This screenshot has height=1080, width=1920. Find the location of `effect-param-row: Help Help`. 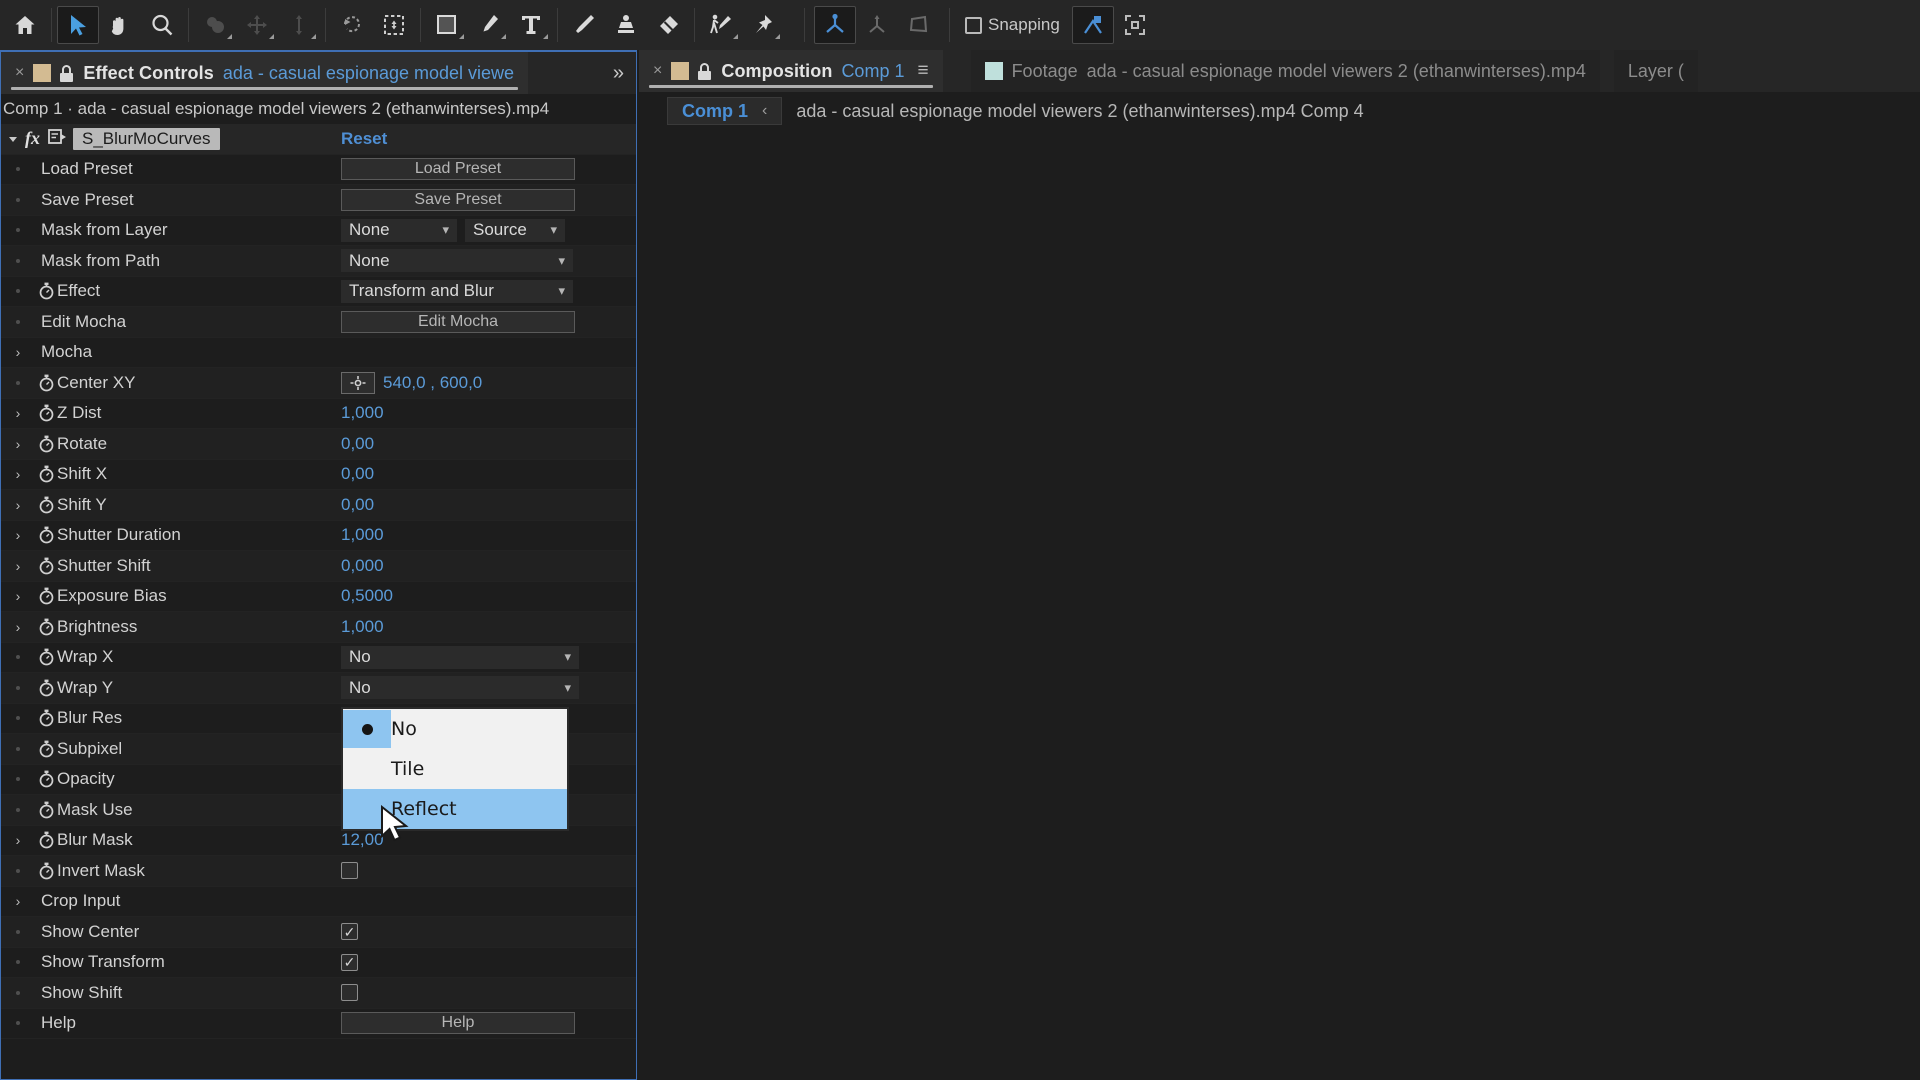

effect-param-row: Help Help is located at coordinates (318, 1024).